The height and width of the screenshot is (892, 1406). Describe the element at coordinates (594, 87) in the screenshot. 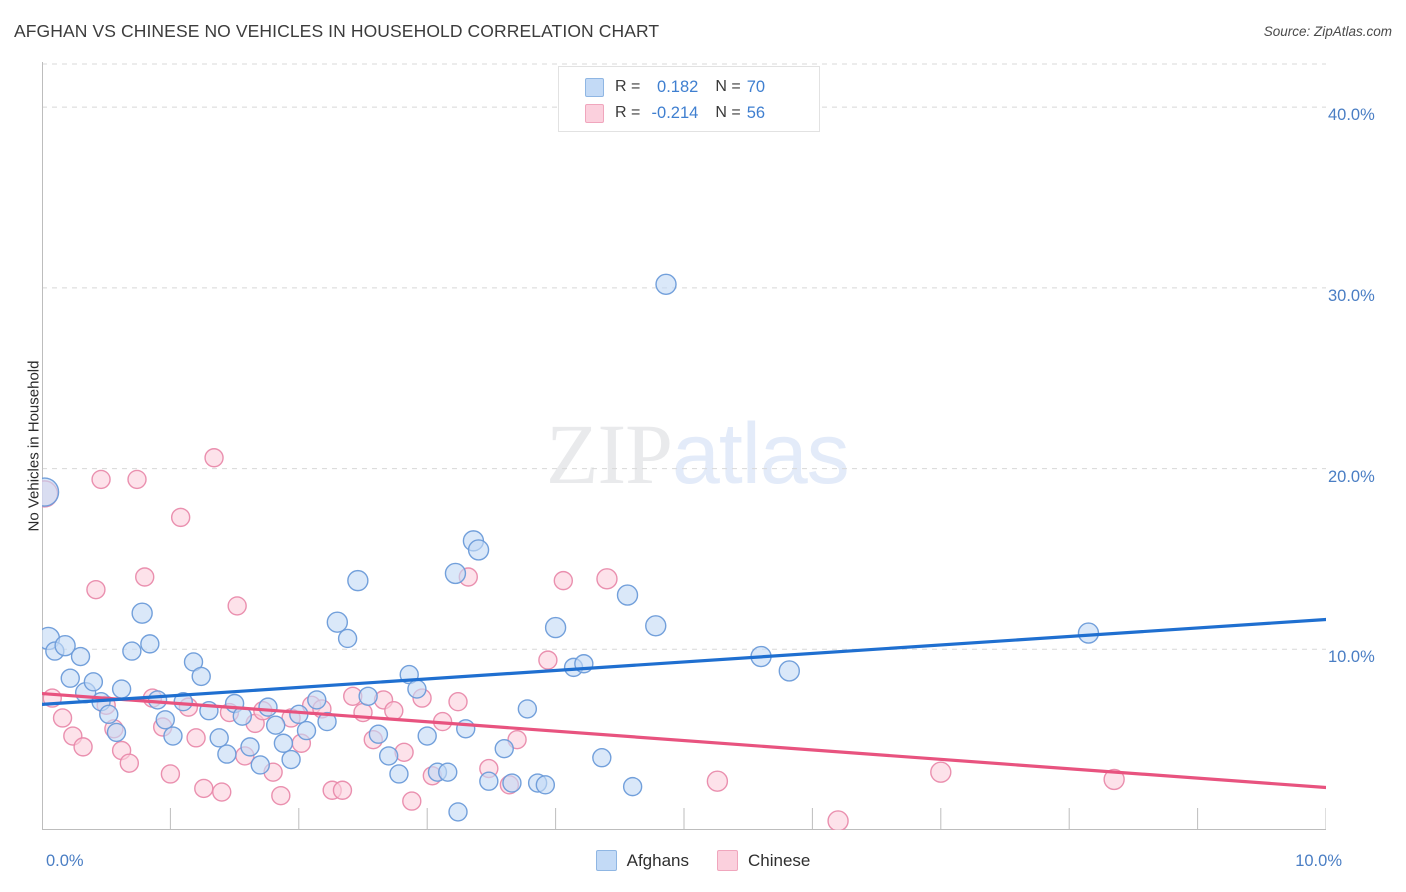

I see `swatch-afghans-icon` at that location.